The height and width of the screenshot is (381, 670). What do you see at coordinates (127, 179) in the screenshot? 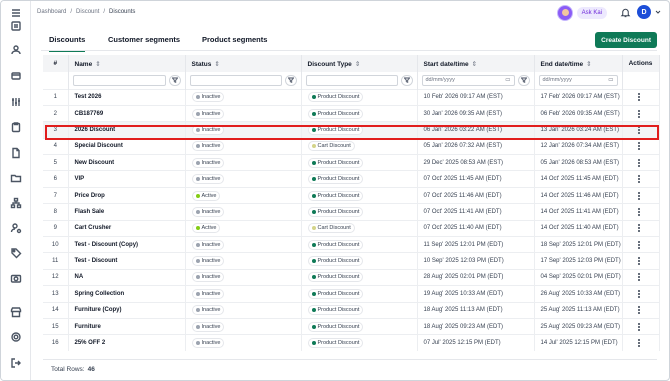
I see `discount-name: VIP` at bounding box center [127, 179].